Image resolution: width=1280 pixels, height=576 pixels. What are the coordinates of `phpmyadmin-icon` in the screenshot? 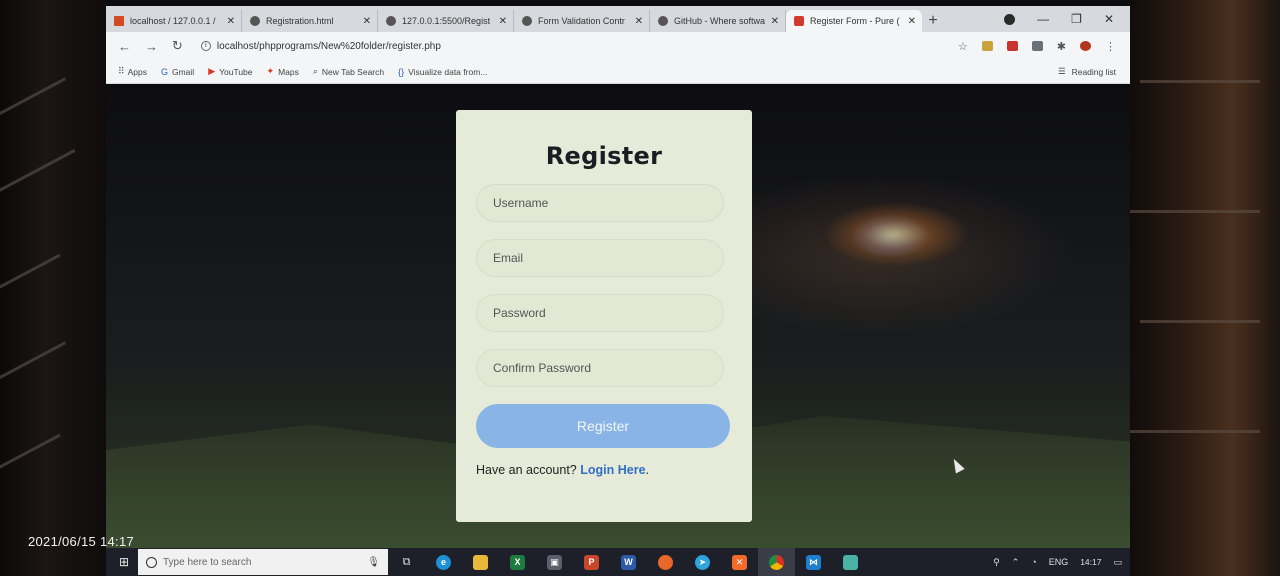 It's located at (119, 21).